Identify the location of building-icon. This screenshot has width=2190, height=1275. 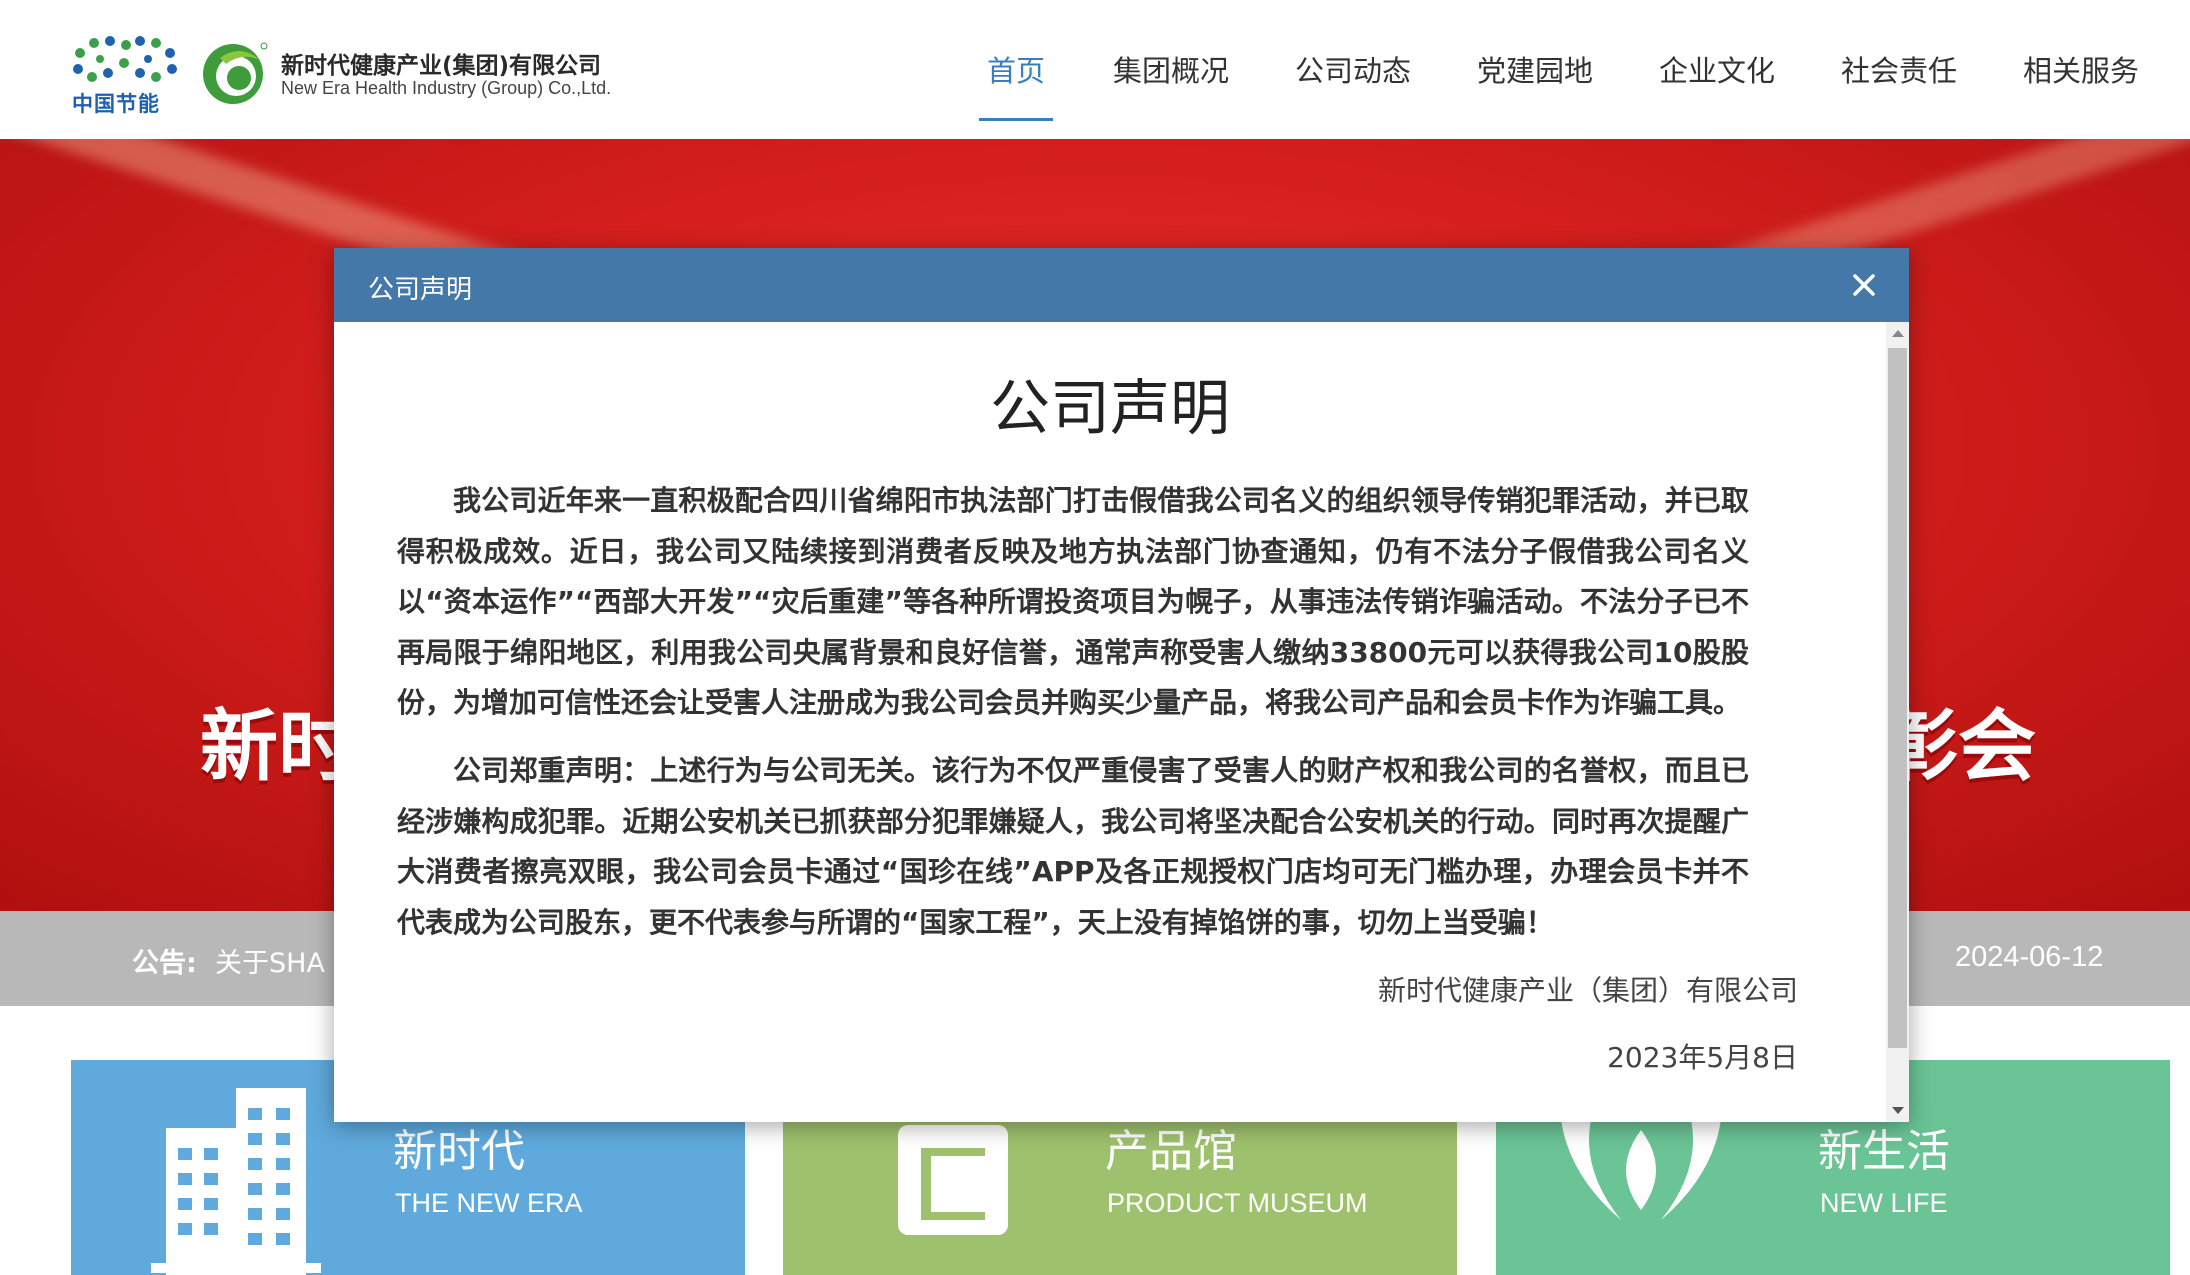
(236, 1181).